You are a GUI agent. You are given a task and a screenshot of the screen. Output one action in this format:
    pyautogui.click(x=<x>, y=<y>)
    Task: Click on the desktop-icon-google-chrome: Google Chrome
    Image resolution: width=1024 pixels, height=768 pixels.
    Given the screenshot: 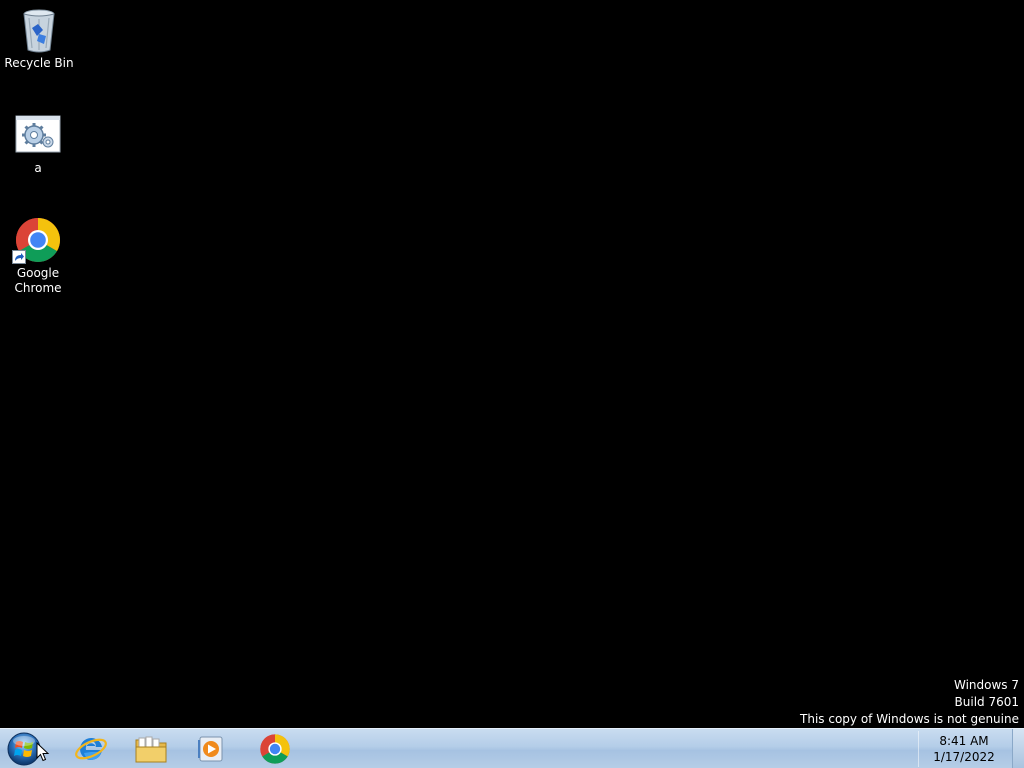 What is the action you would take?
    pyautogui.click(x=38, y=256)
    